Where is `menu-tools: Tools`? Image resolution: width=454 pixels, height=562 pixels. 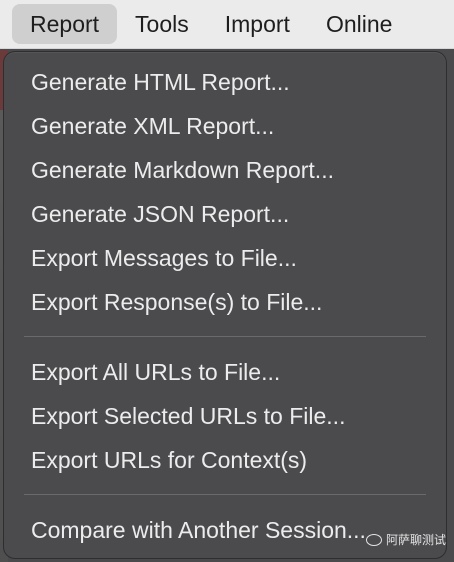 menu-tools: Tools is located at coordinates (162, 24).